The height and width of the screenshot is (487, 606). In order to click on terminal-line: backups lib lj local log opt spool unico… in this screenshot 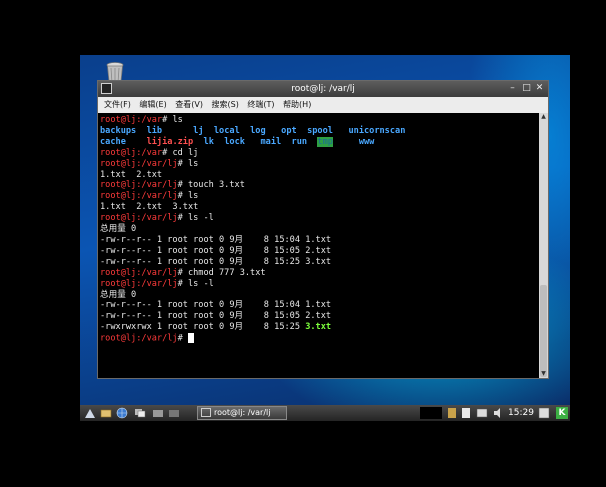, I will do `click(319, 131)`.